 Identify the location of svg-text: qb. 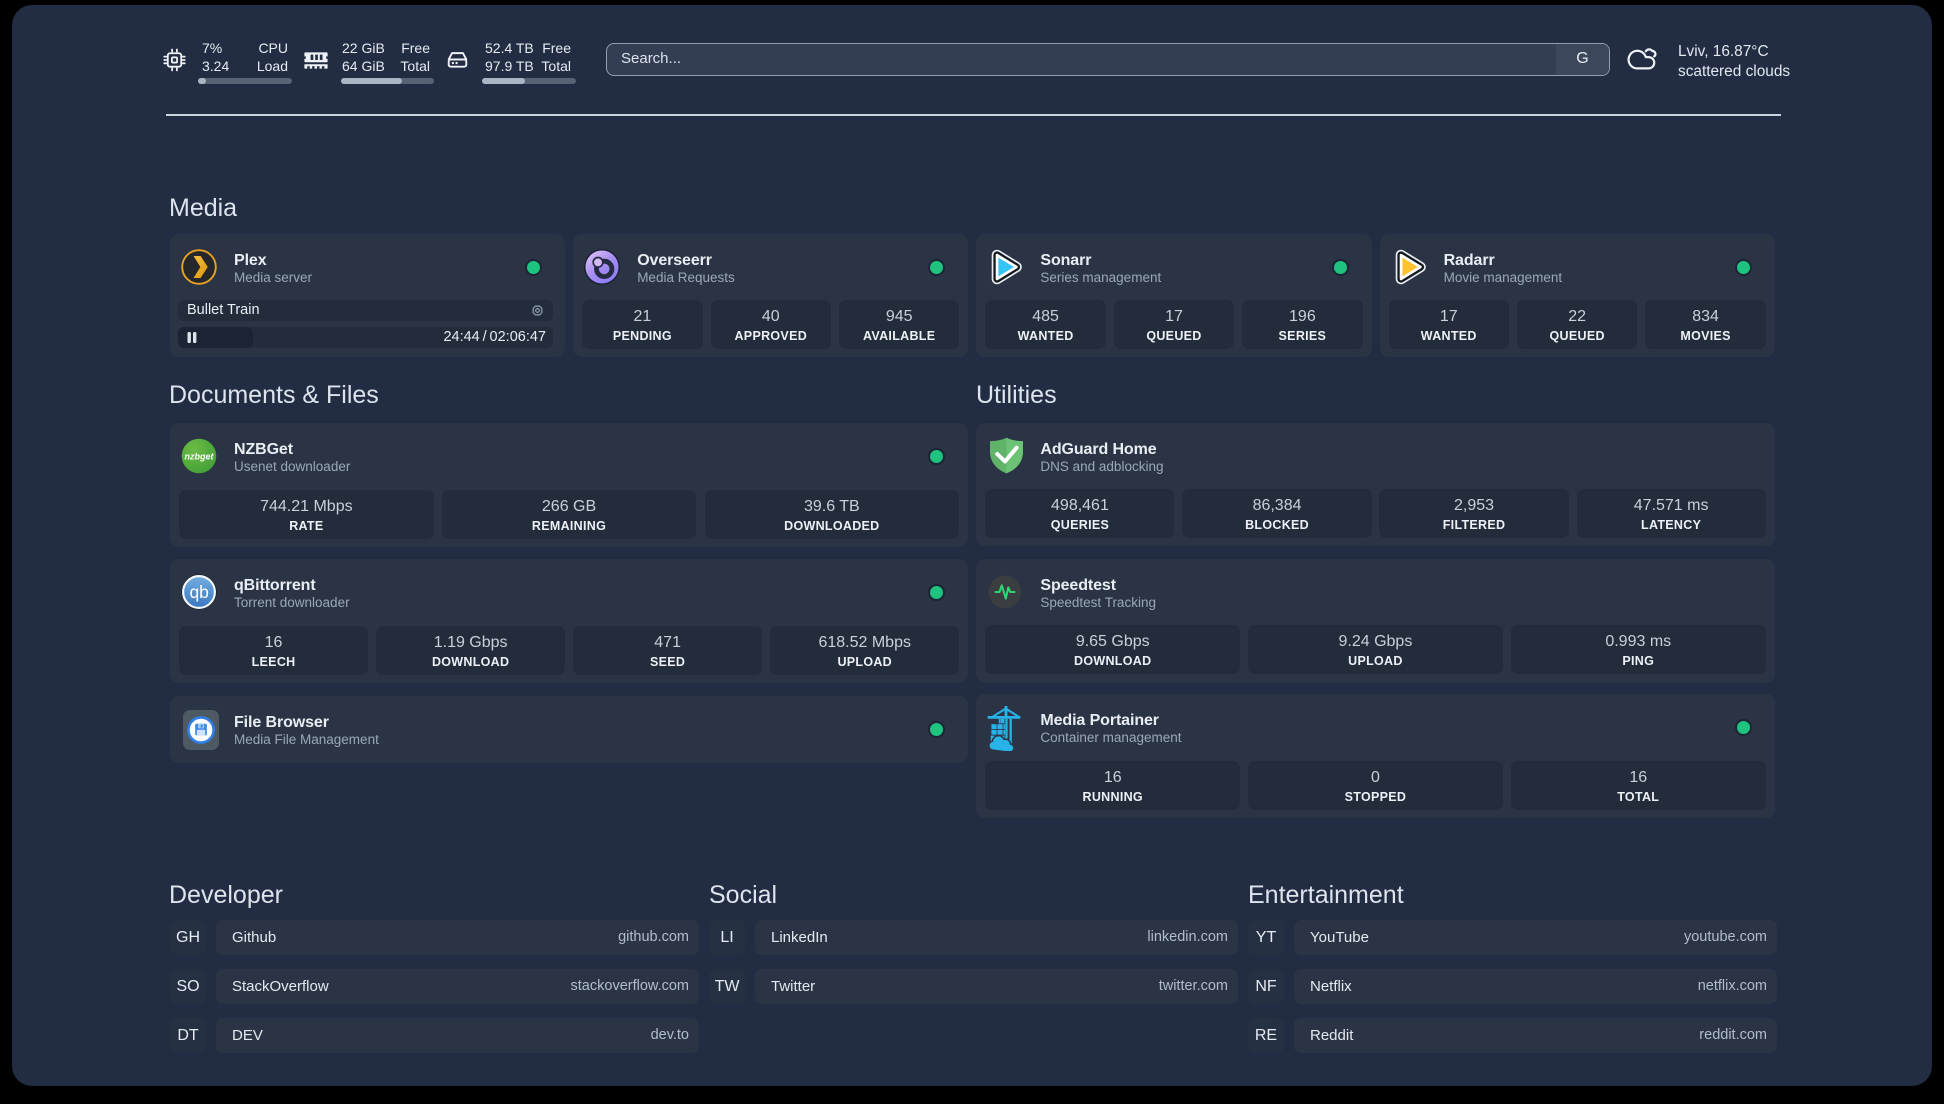
(198, 592).